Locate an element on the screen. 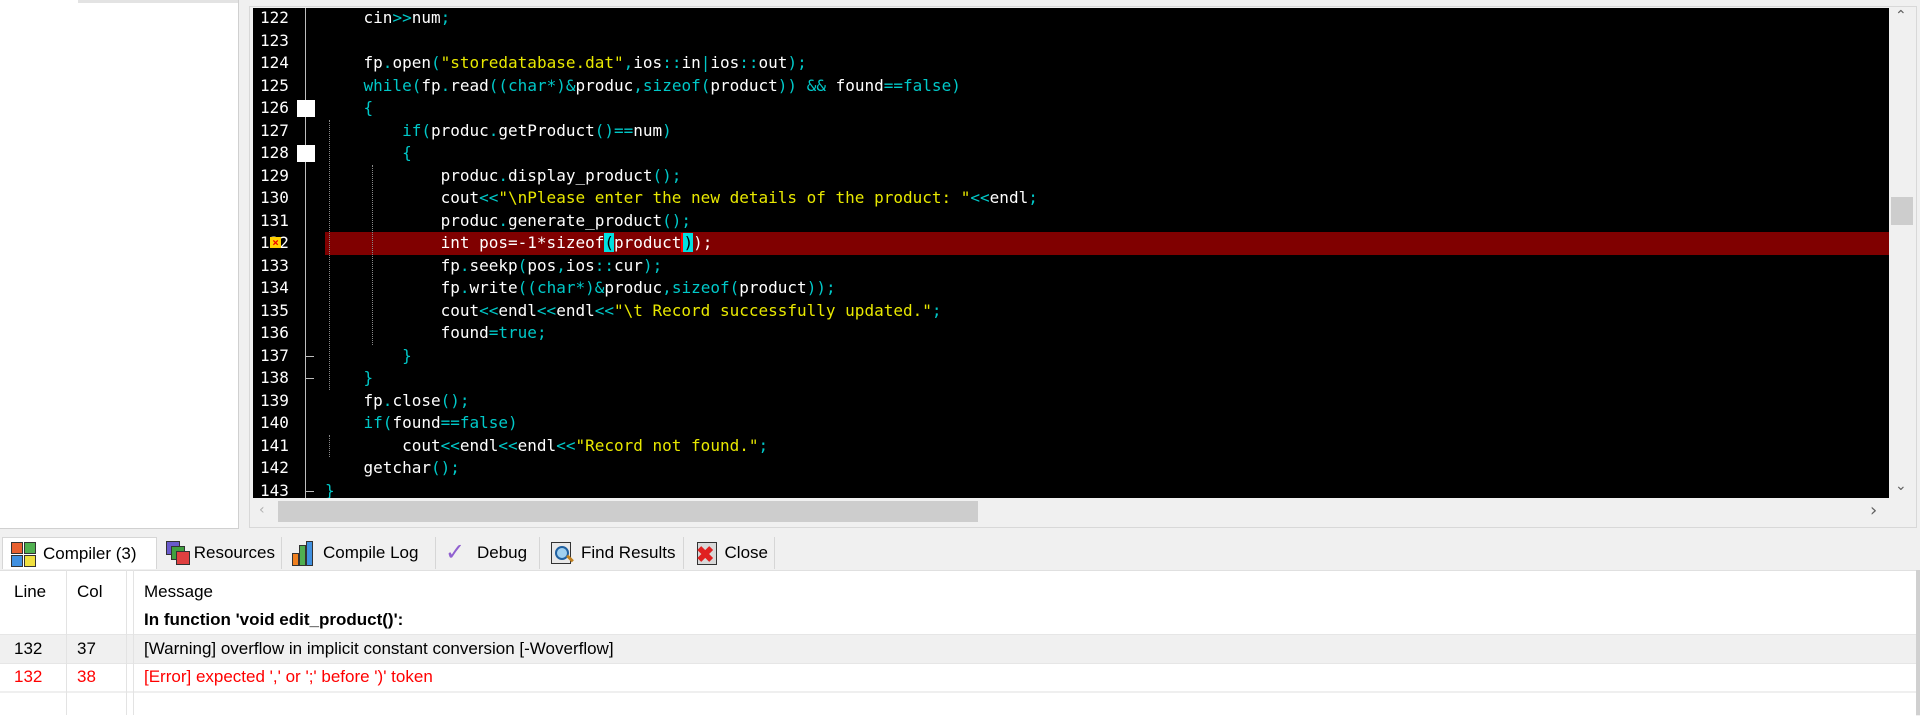 This screenshot has width=1920, height=716. code-line: 133 fp.seekp(pos,ios::cur); is located at coordinates (1071, 266).